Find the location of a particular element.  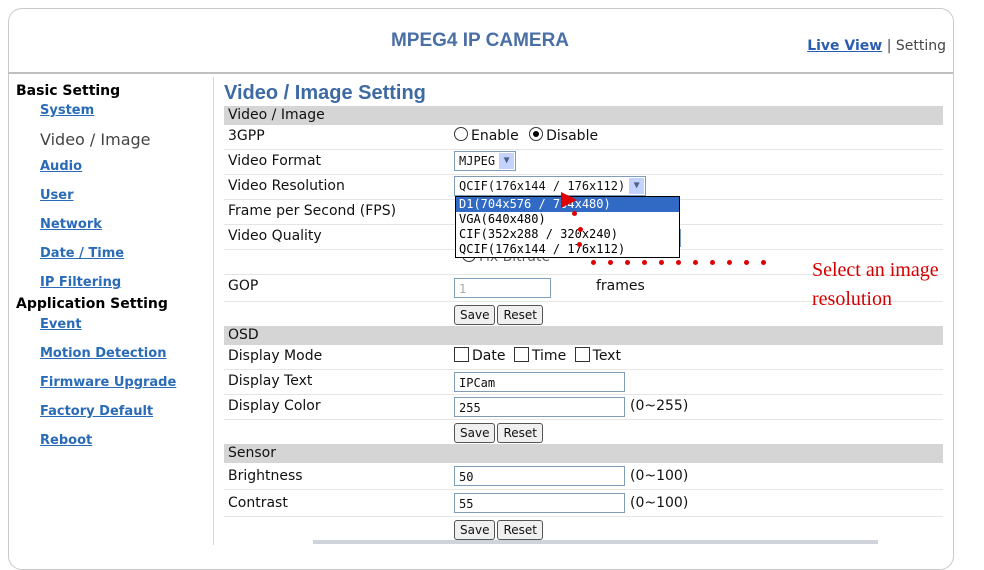

sidebar-item-user: User is located at coordinates (123, 200).